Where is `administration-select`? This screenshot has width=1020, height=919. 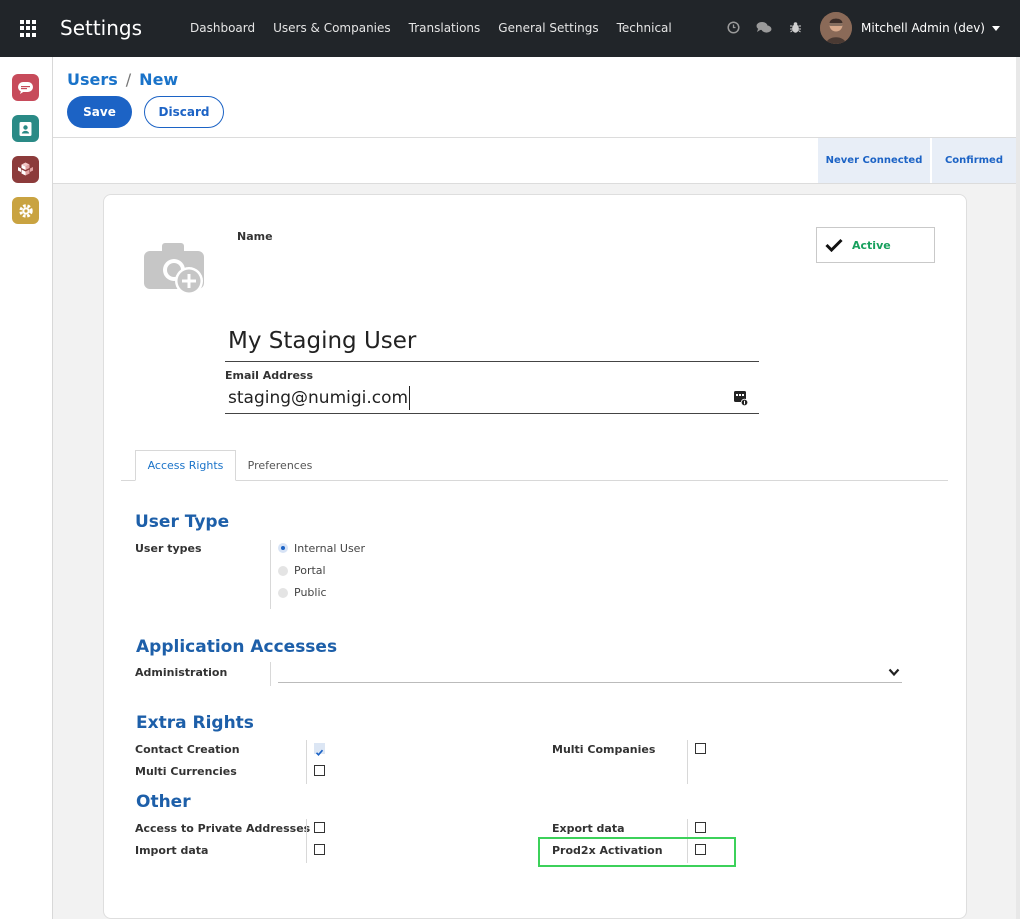
administration-select is located at coordinates (590, 672).